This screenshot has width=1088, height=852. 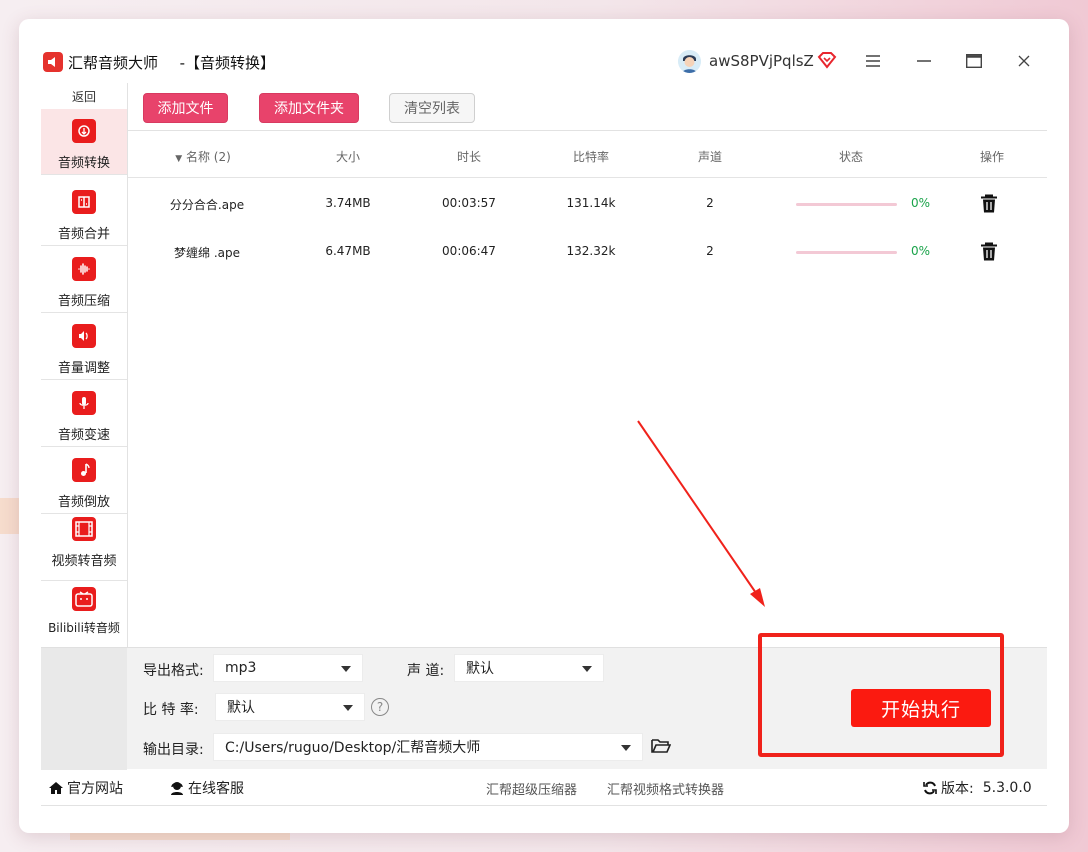 I want to click on footer-divider, so click(x=544, y=805).